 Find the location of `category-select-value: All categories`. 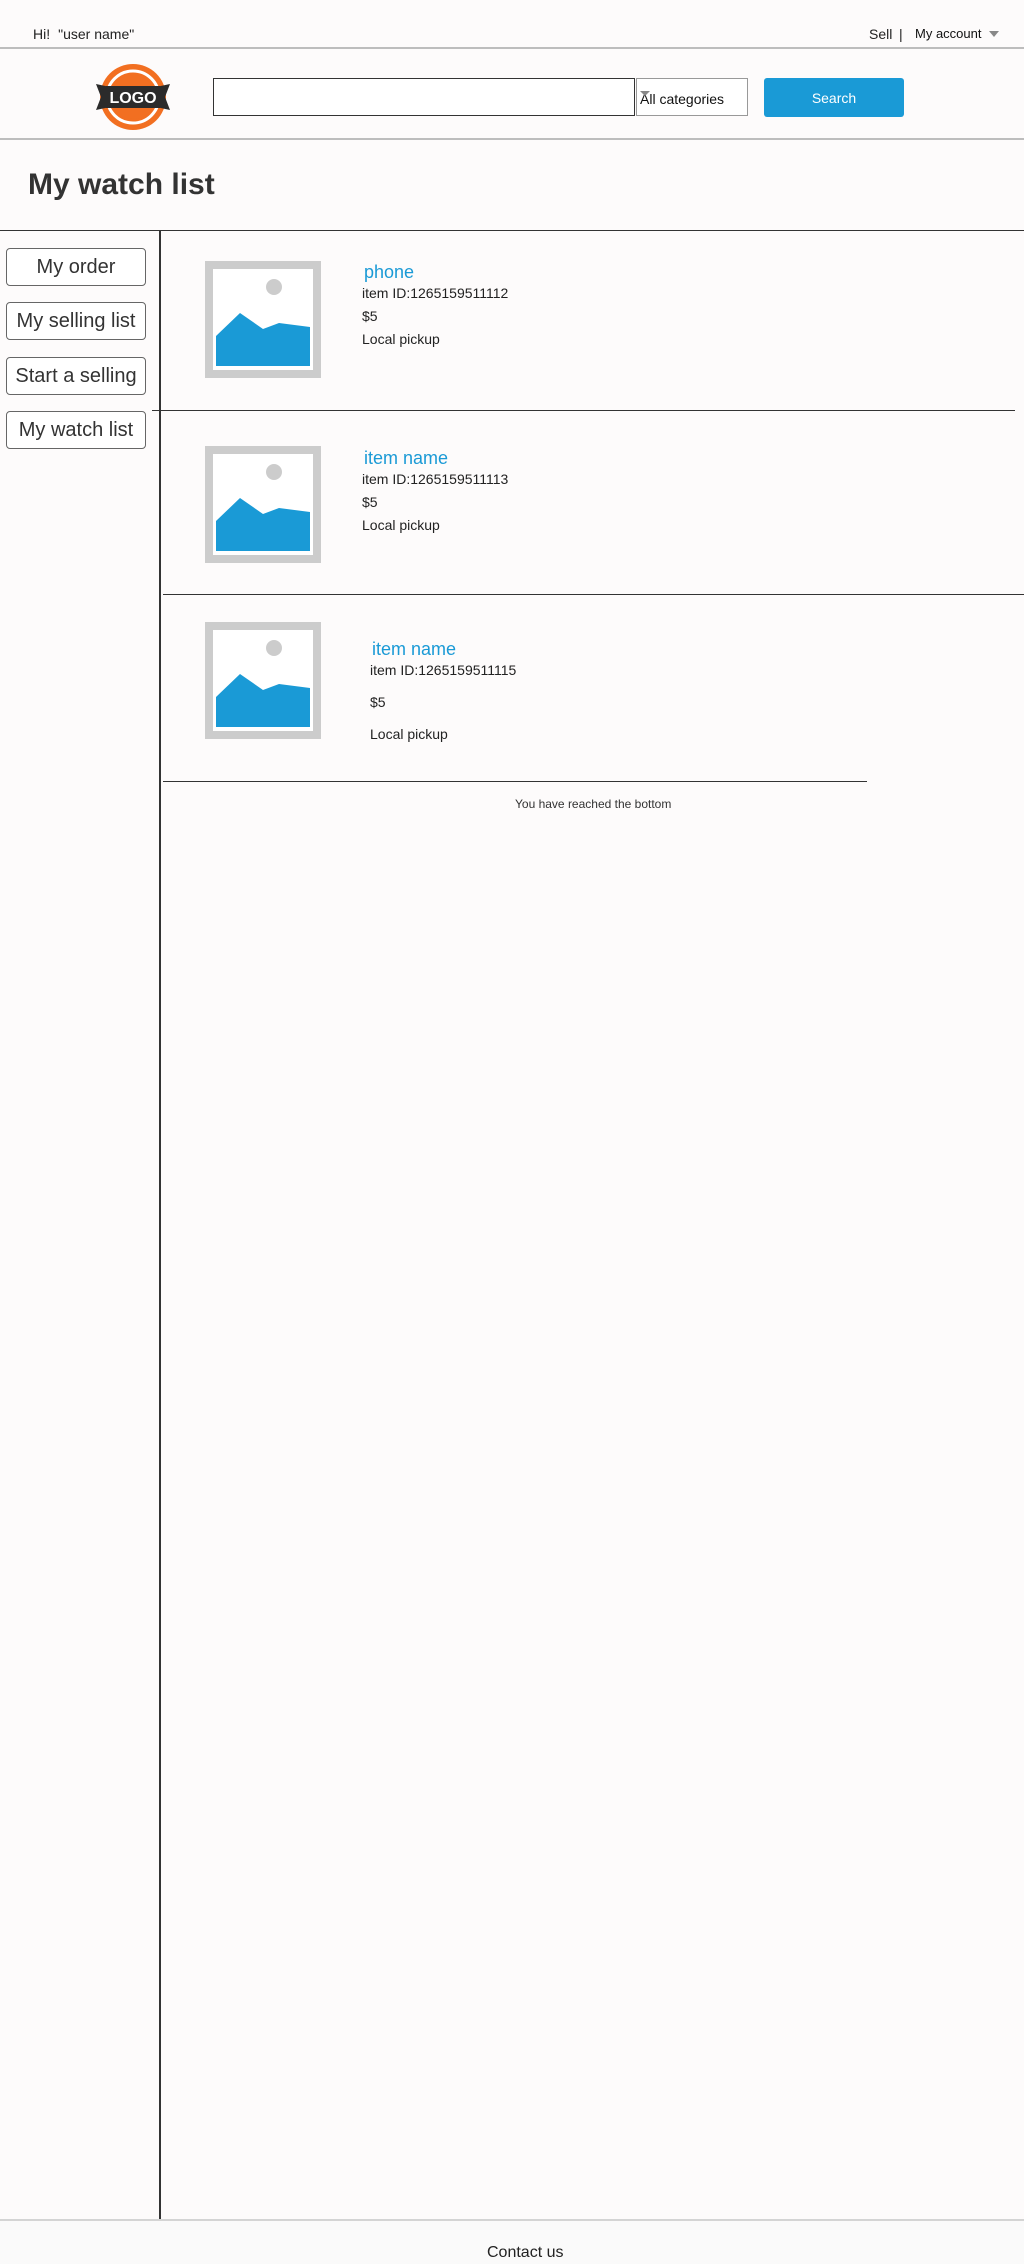

category-select-value: All categories is located at coordinates (682, 99).